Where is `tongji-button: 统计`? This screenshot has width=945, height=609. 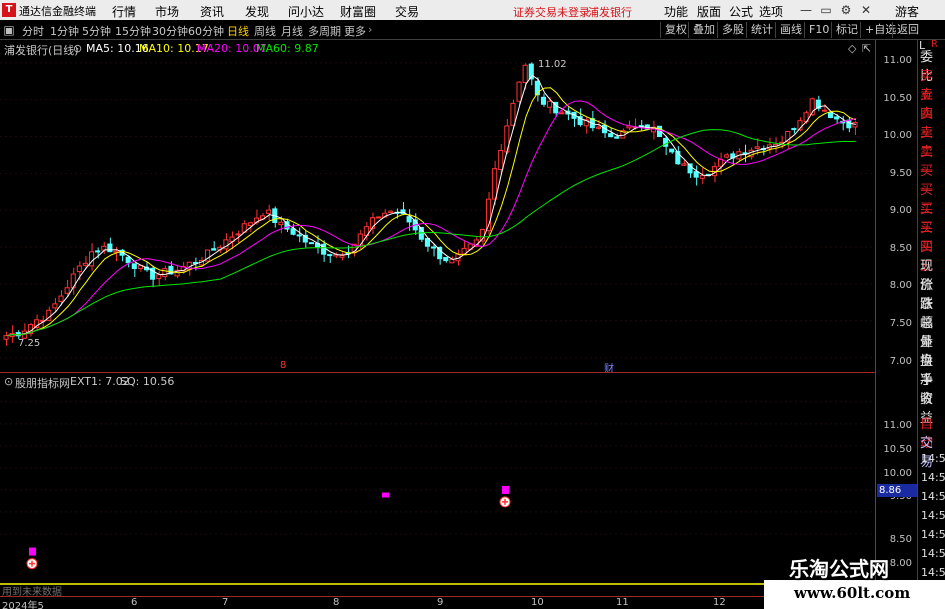 tongji-button: 统计 is located at coordinates (759, 30).